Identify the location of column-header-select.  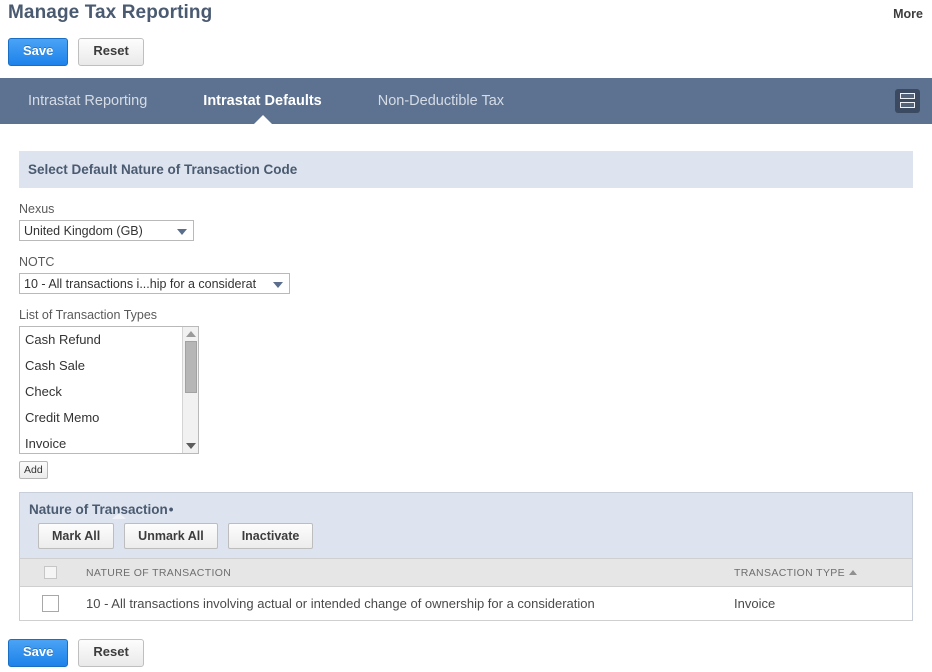
(50, 572).